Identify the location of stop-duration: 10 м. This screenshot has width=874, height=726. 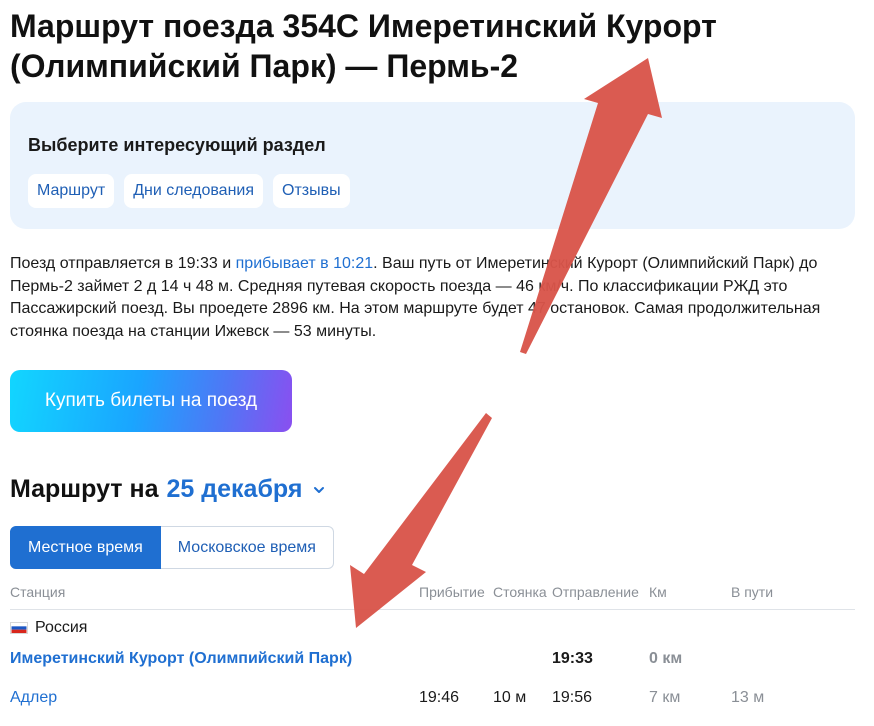
(510, 697).